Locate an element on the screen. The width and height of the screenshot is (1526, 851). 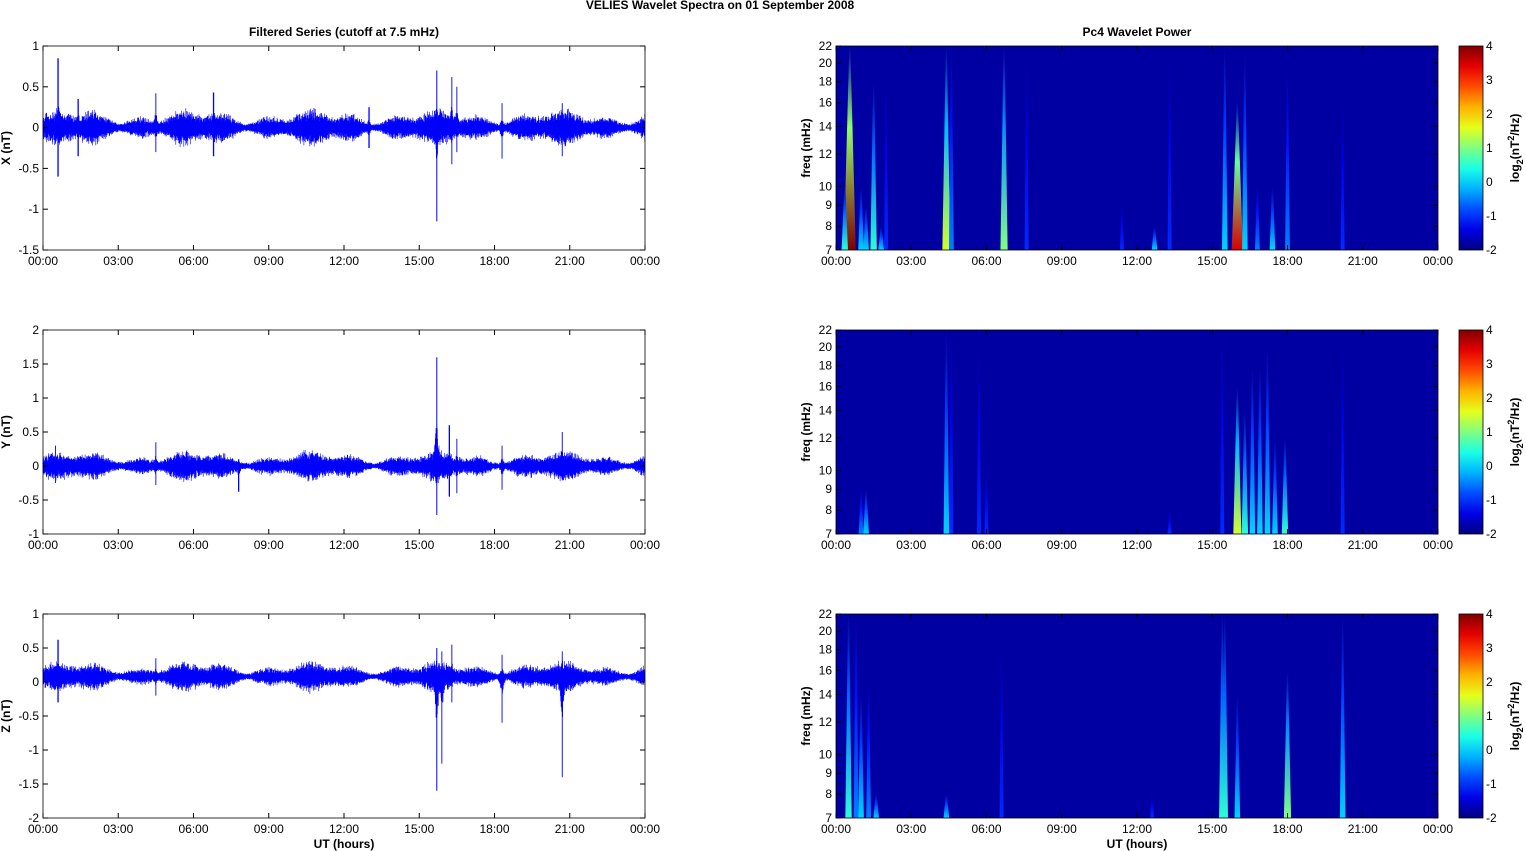
y-tick-label: -1.5 is located at coordinates (28, 784).